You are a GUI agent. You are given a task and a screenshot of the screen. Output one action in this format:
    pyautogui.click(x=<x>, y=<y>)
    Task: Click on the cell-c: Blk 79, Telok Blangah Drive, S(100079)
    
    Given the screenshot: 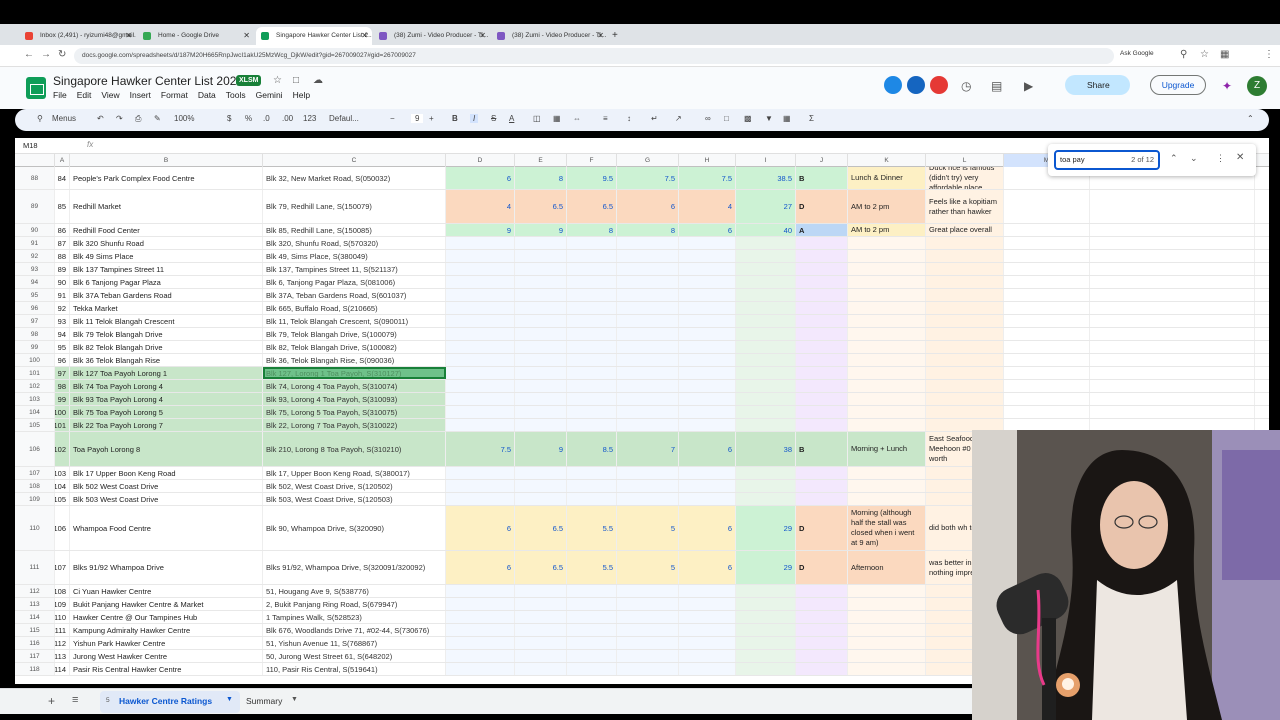 What is the action you would take?
    pyautogui.click(x=354, y=334)
    